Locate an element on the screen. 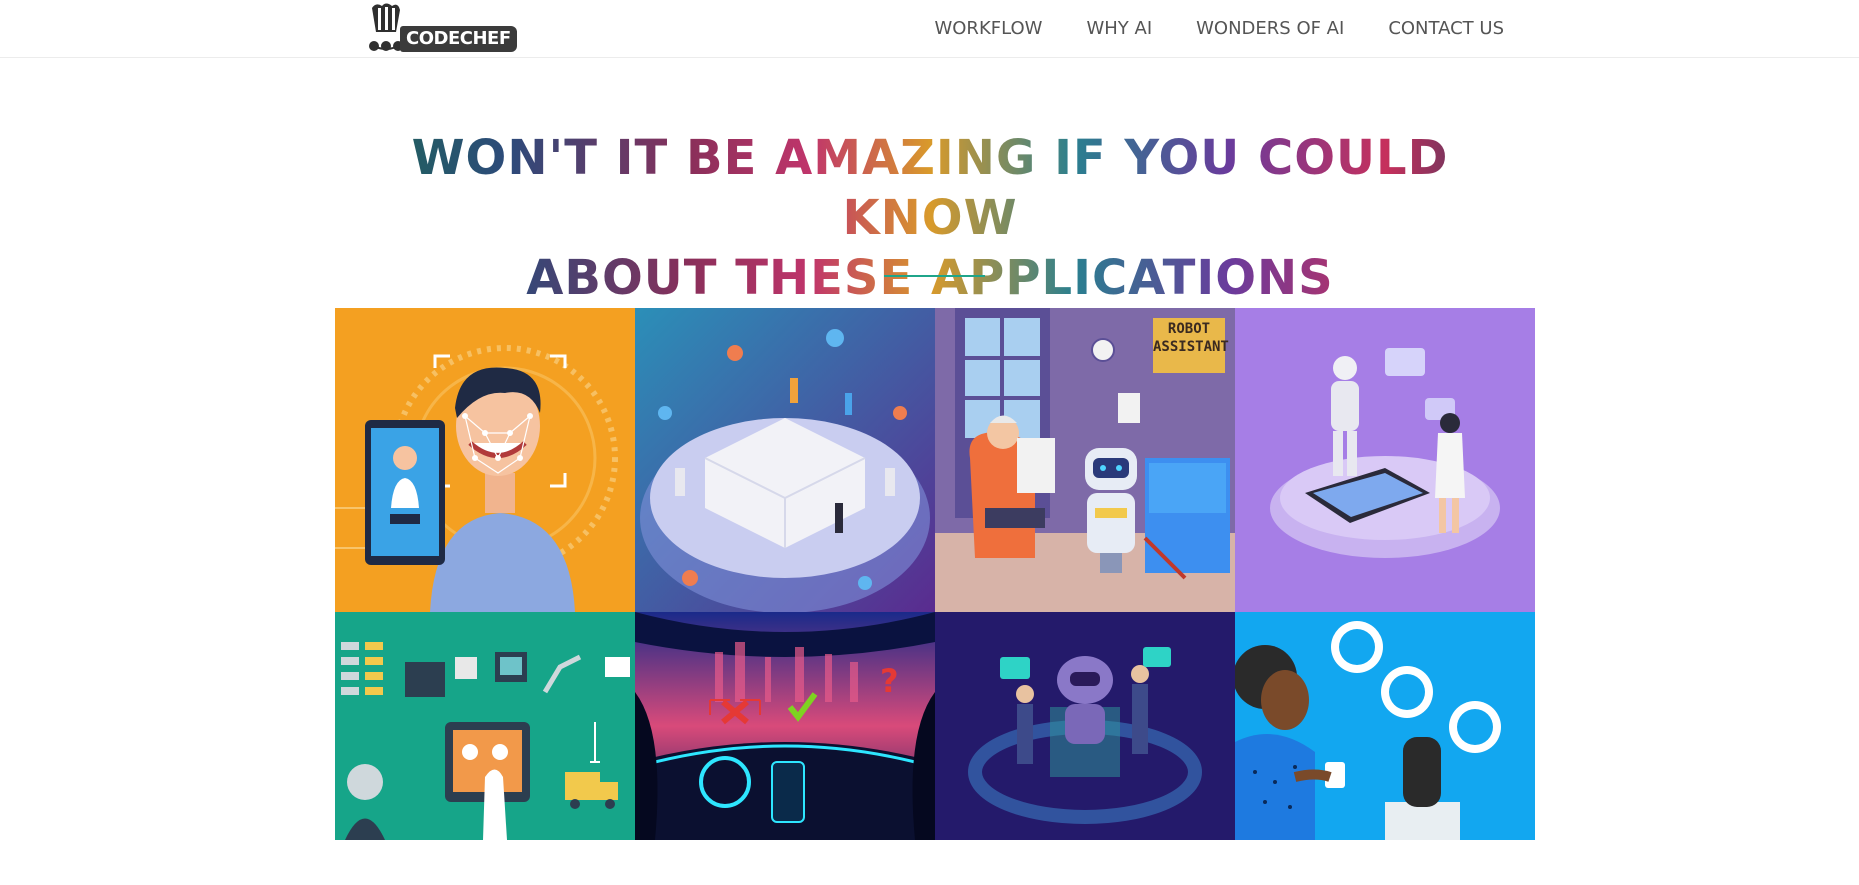 The width and height of the screenshot is (1859, 885). isometric-robots-illustration is located at coordinates (785, 460).